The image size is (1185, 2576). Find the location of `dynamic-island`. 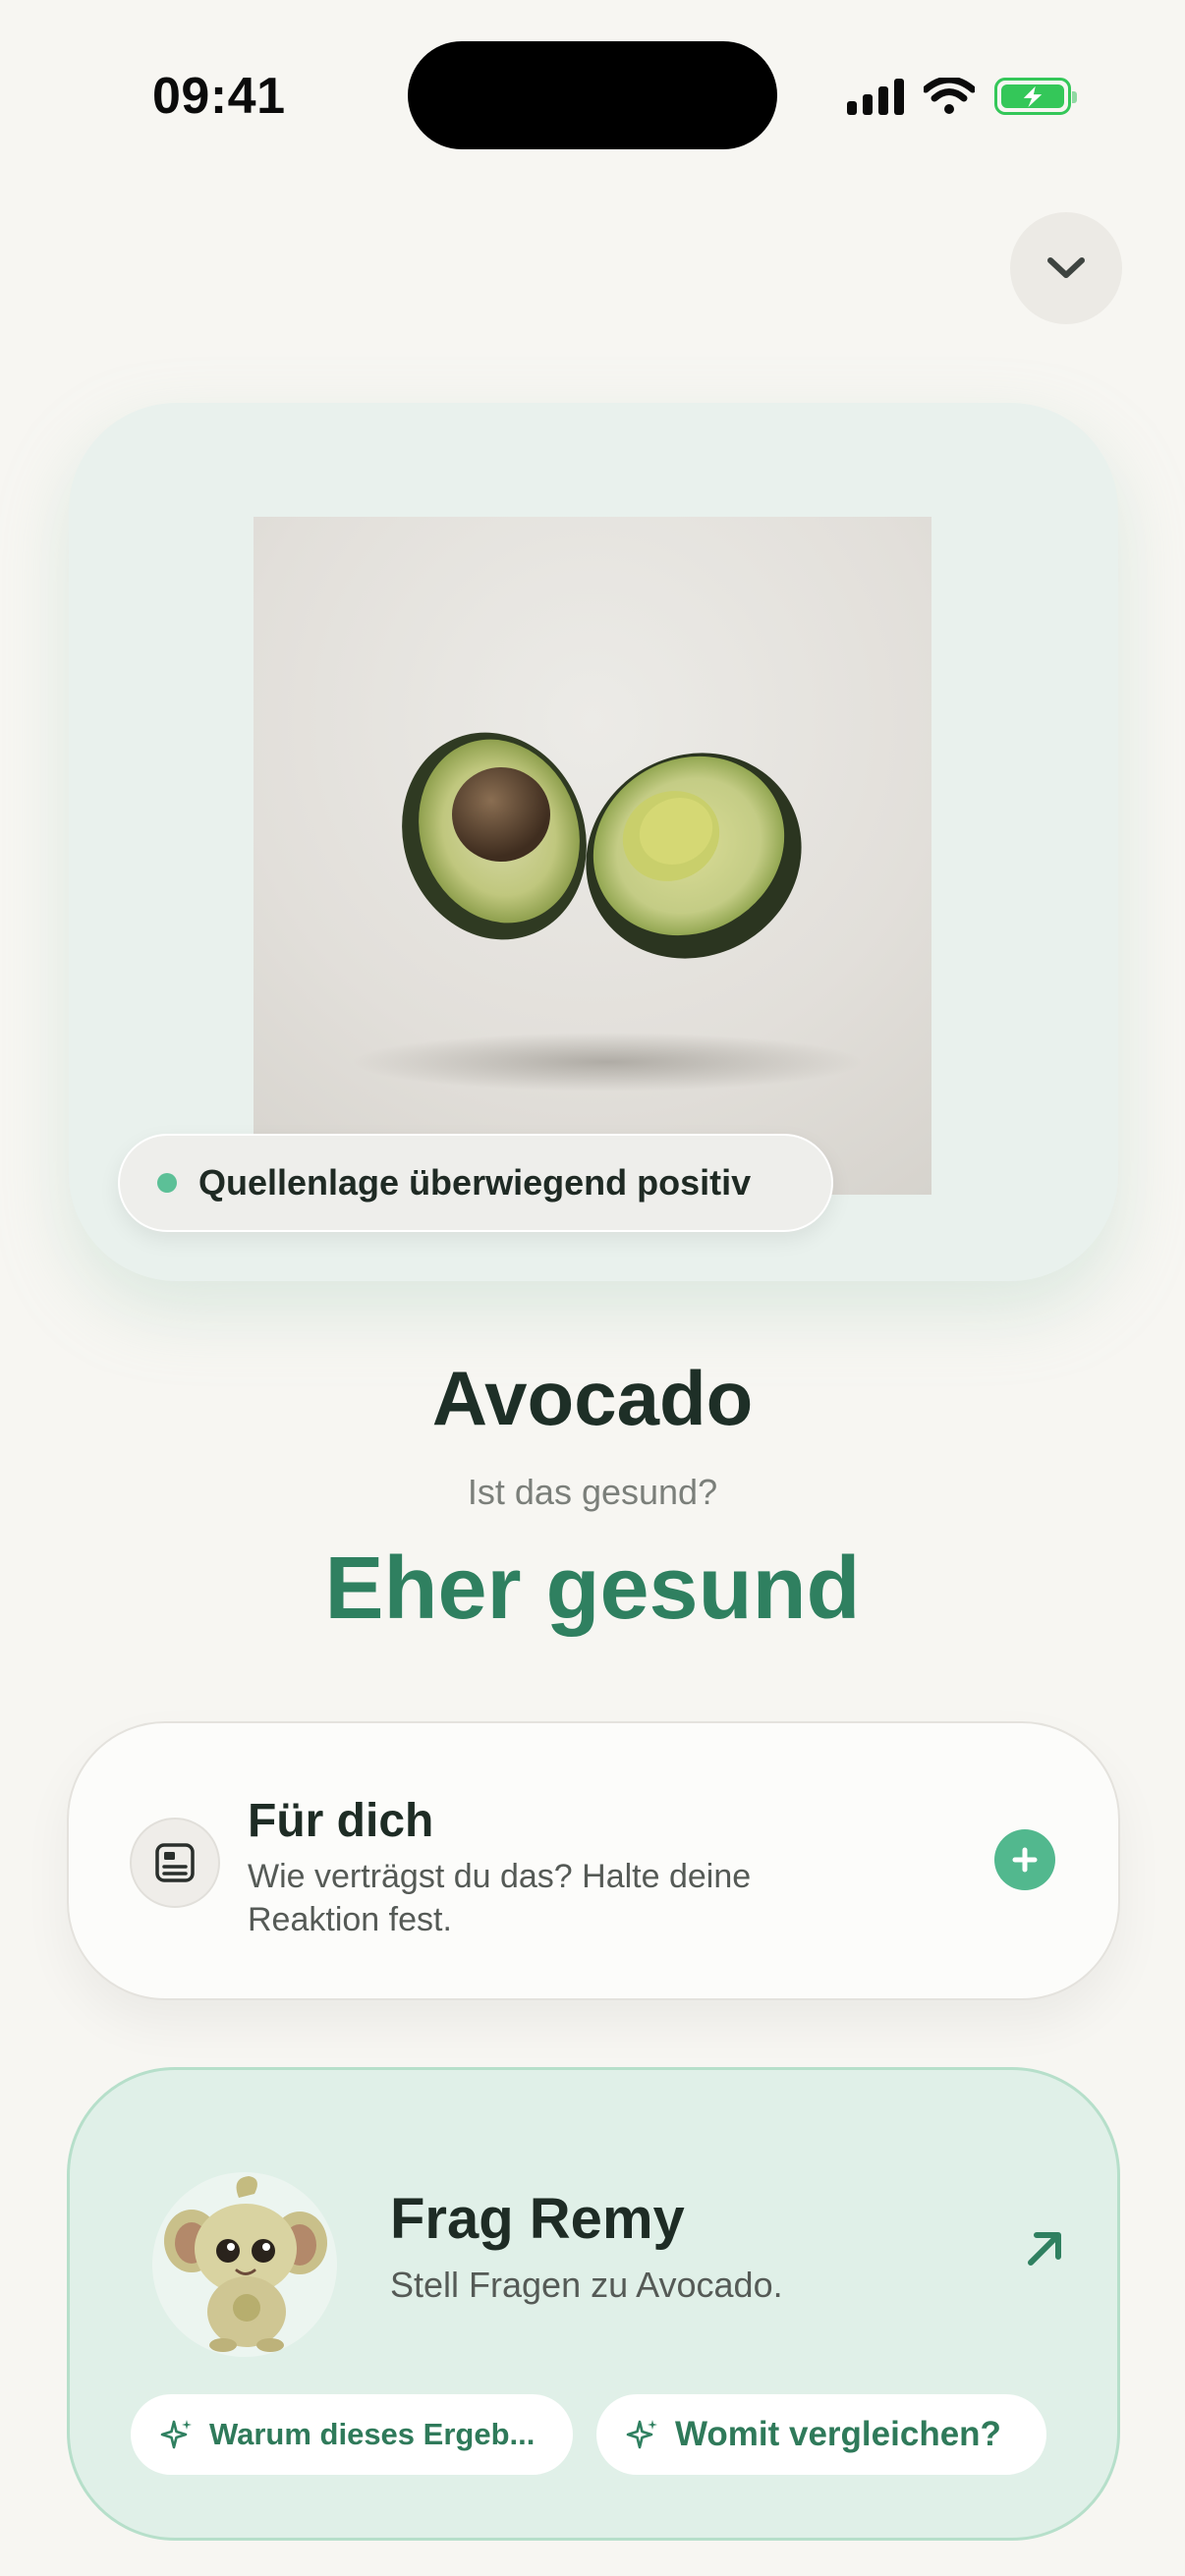

dynamic-island is located at coordinates (592, 95).